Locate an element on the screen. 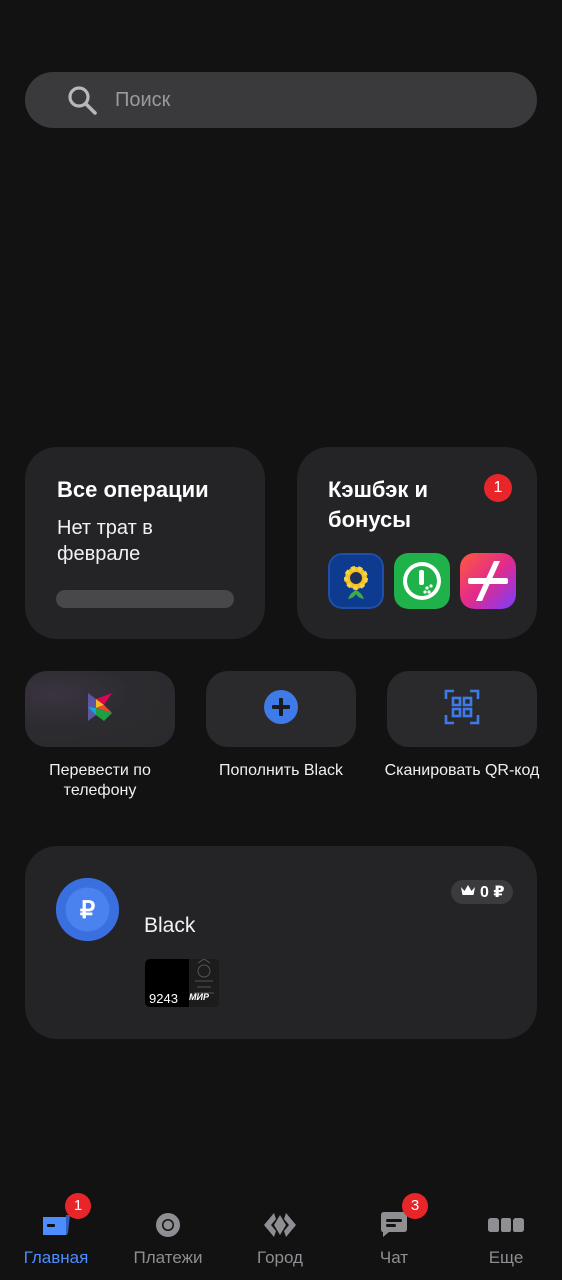 Image resolution: width=562 pixels, height=1280 pixels. all-operations-subtitle: Нет трат в феврале is located at coordinates (105, 541).